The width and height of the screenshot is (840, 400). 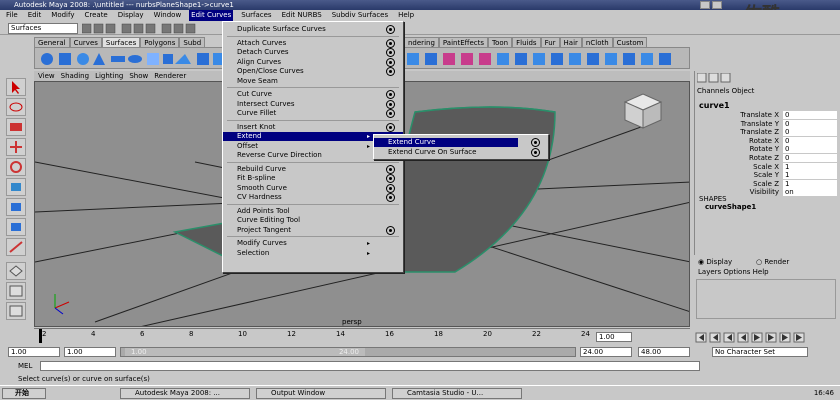 I want to click on menu-item-smooth-curve: Smooth Curve, so click(x=313, y=188).